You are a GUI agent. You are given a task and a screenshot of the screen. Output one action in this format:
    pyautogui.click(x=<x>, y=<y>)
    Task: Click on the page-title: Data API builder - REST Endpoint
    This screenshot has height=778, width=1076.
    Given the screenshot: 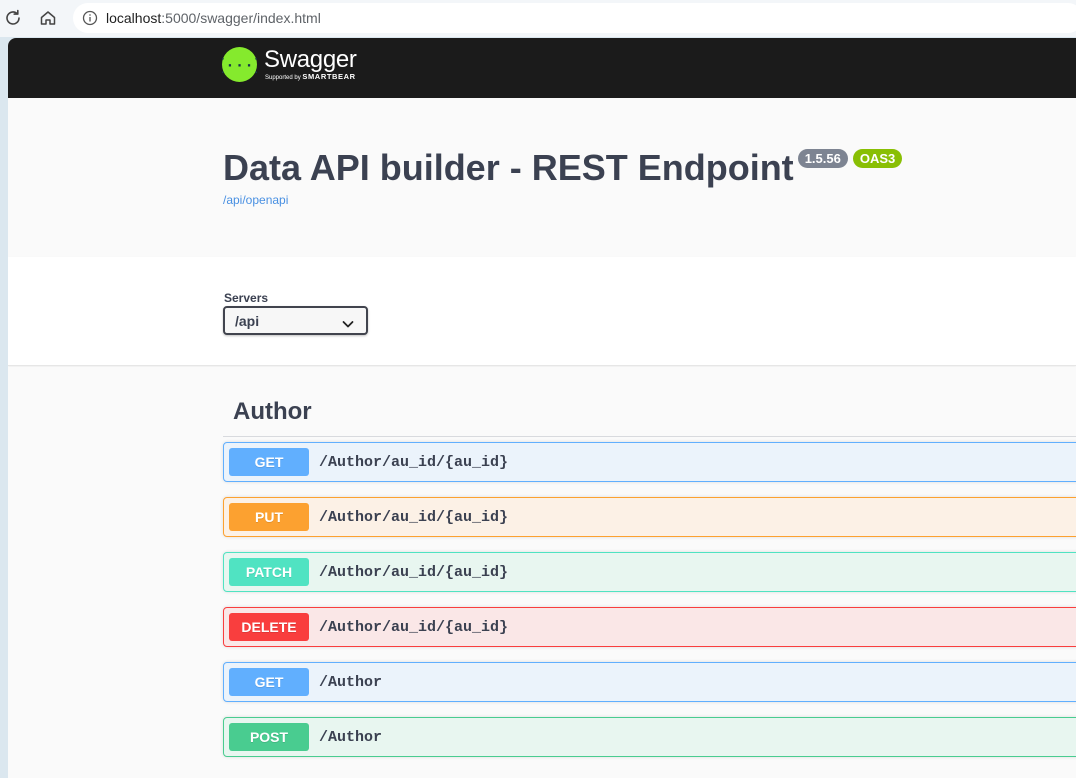 What is the action you would take?
    pyautogui.click(x=508, y=167)
    